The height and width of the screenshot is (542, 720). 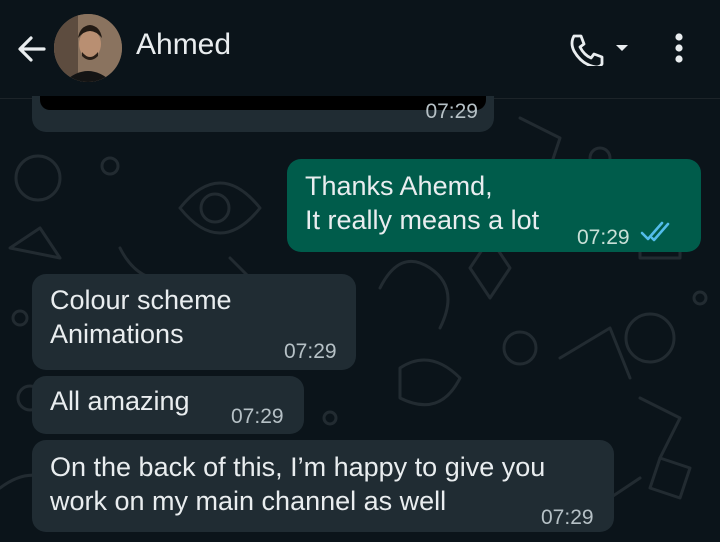 What do you see at coordinates (88, 48) in the screenshot?
I see `avatar` at bounding box center [88, 48].